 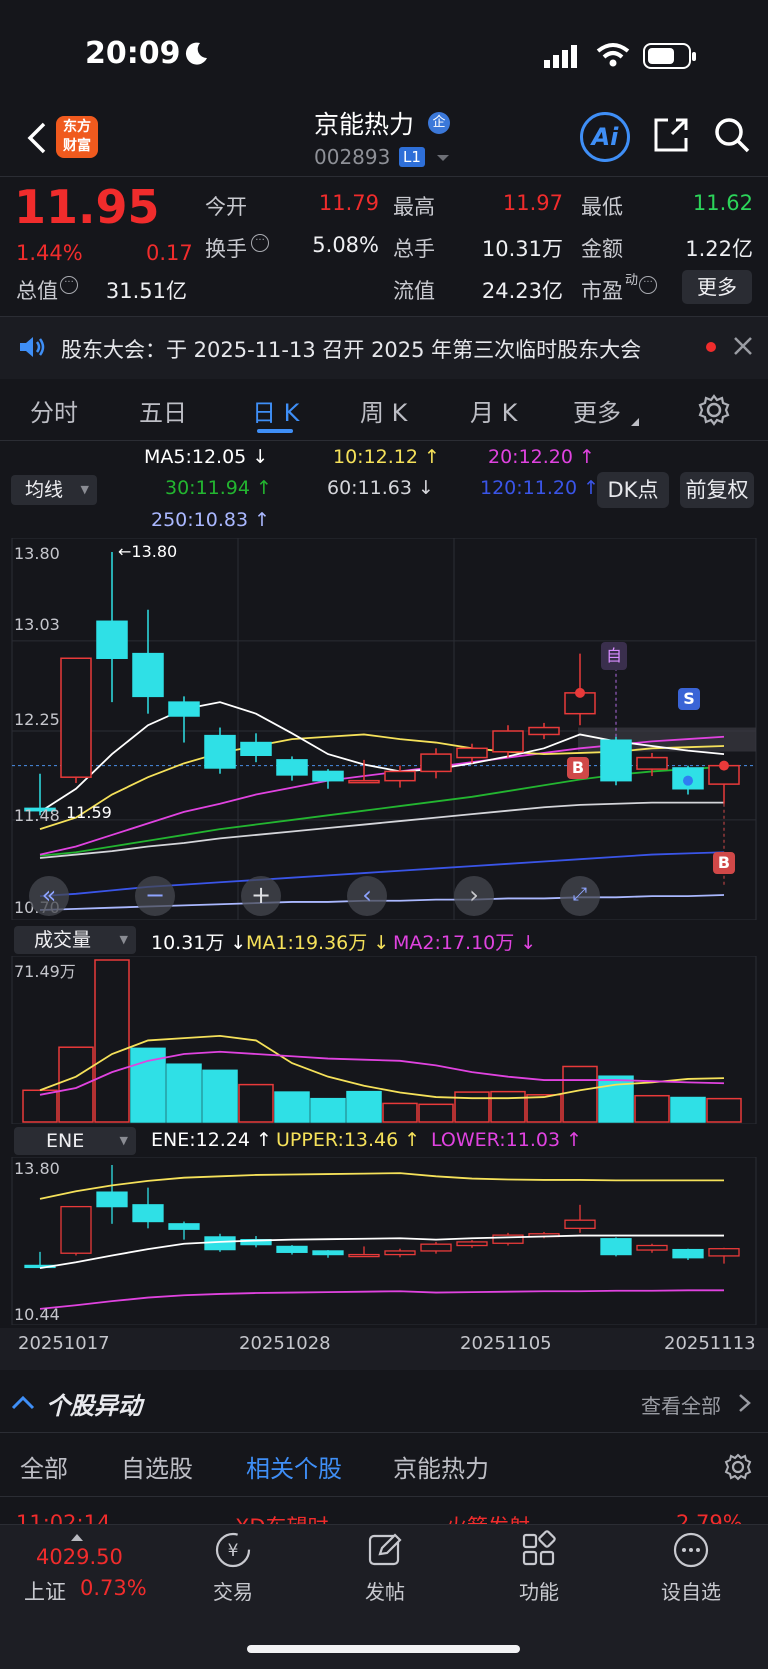 What do you see at coordinates (275, 431) in the screenshot?
I see `active-tab-underline` at bounding box center [275, 431].